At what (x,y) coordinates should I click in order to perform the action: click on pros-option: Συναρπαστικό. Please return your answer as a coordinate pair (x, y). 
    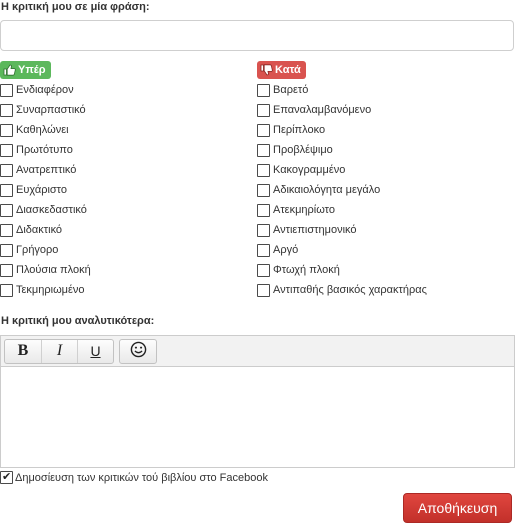
    Looking at the image, I should click on (45, 110).